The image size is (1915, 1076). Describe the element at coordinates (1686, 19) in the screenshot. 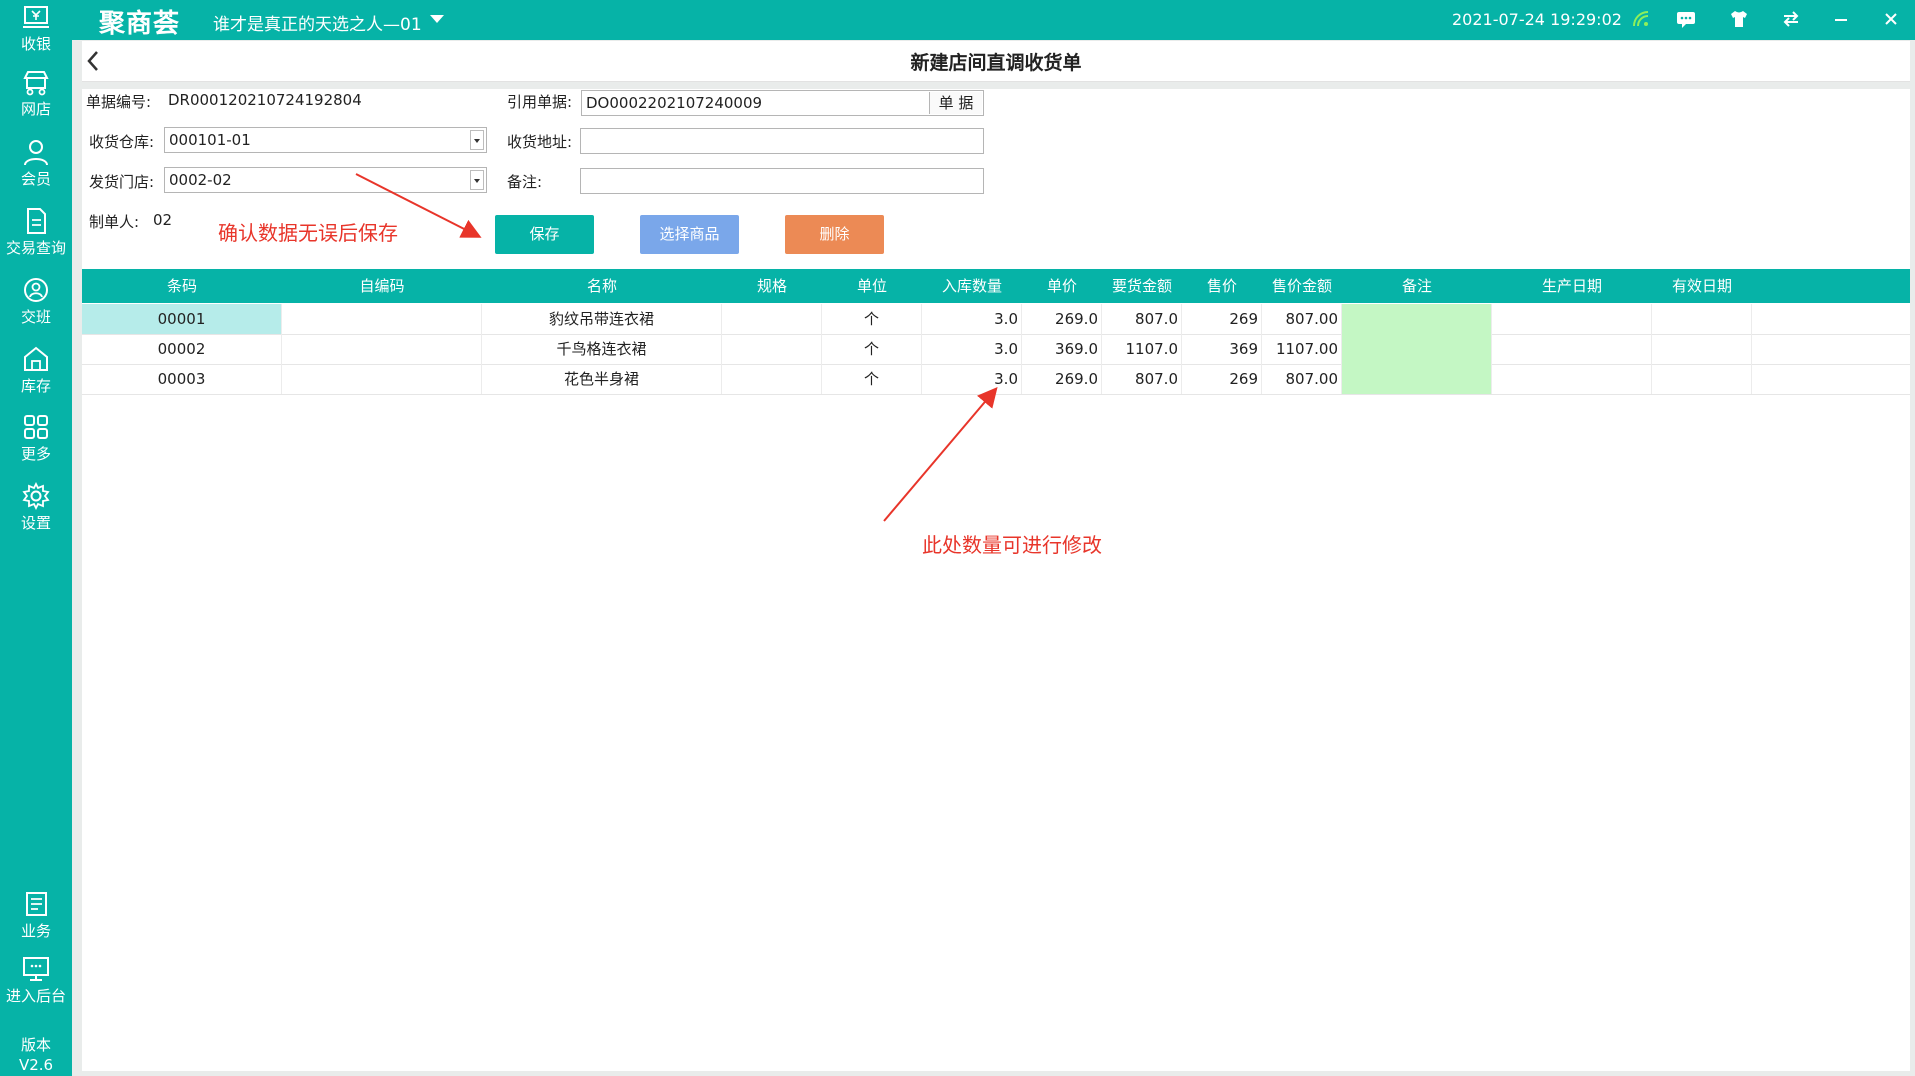

I see `message-icon` at that location.